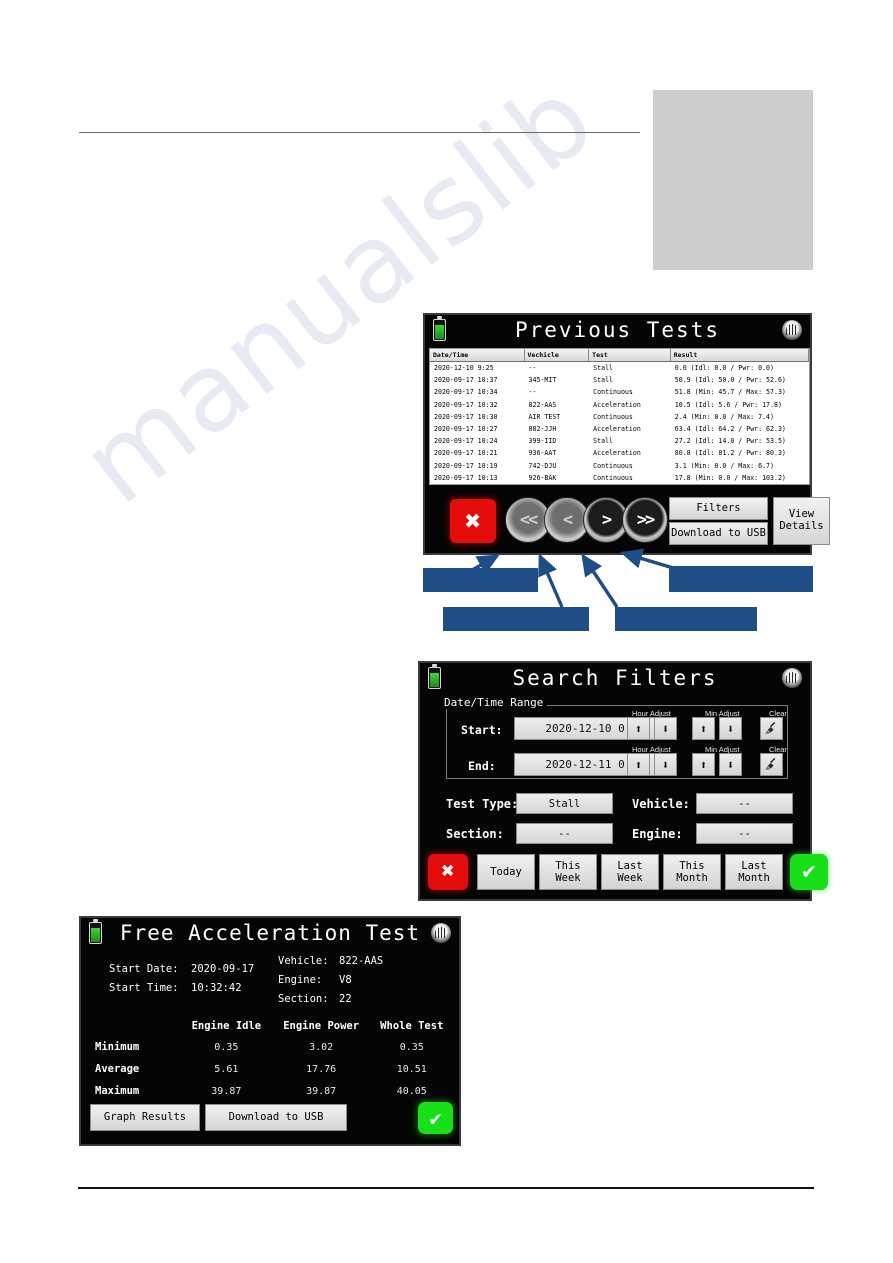  I want to click on results-col-engine-idle: Engine Idle, so click(226, 1026).